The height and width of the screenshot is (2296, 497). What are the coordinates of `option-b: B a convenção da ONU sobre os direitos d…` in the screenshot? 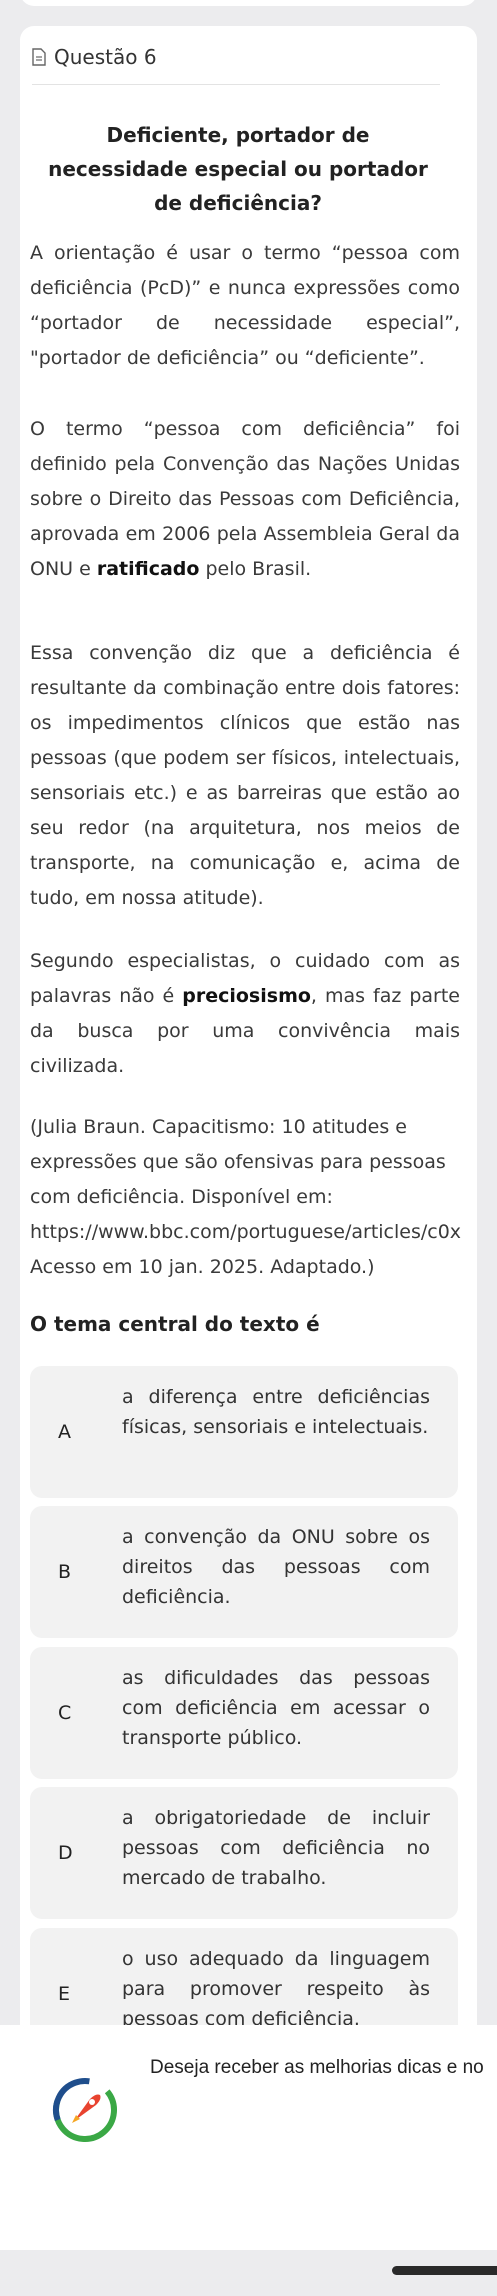 It's located at (244, 1572).